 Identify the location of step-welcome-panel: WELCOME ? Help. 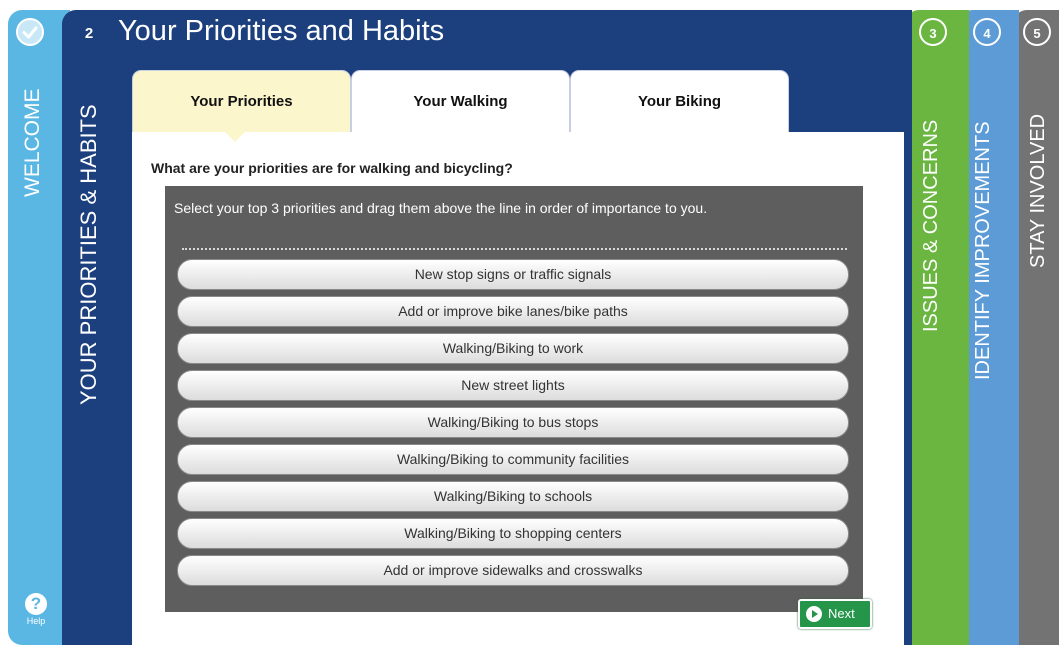
(39, 327).